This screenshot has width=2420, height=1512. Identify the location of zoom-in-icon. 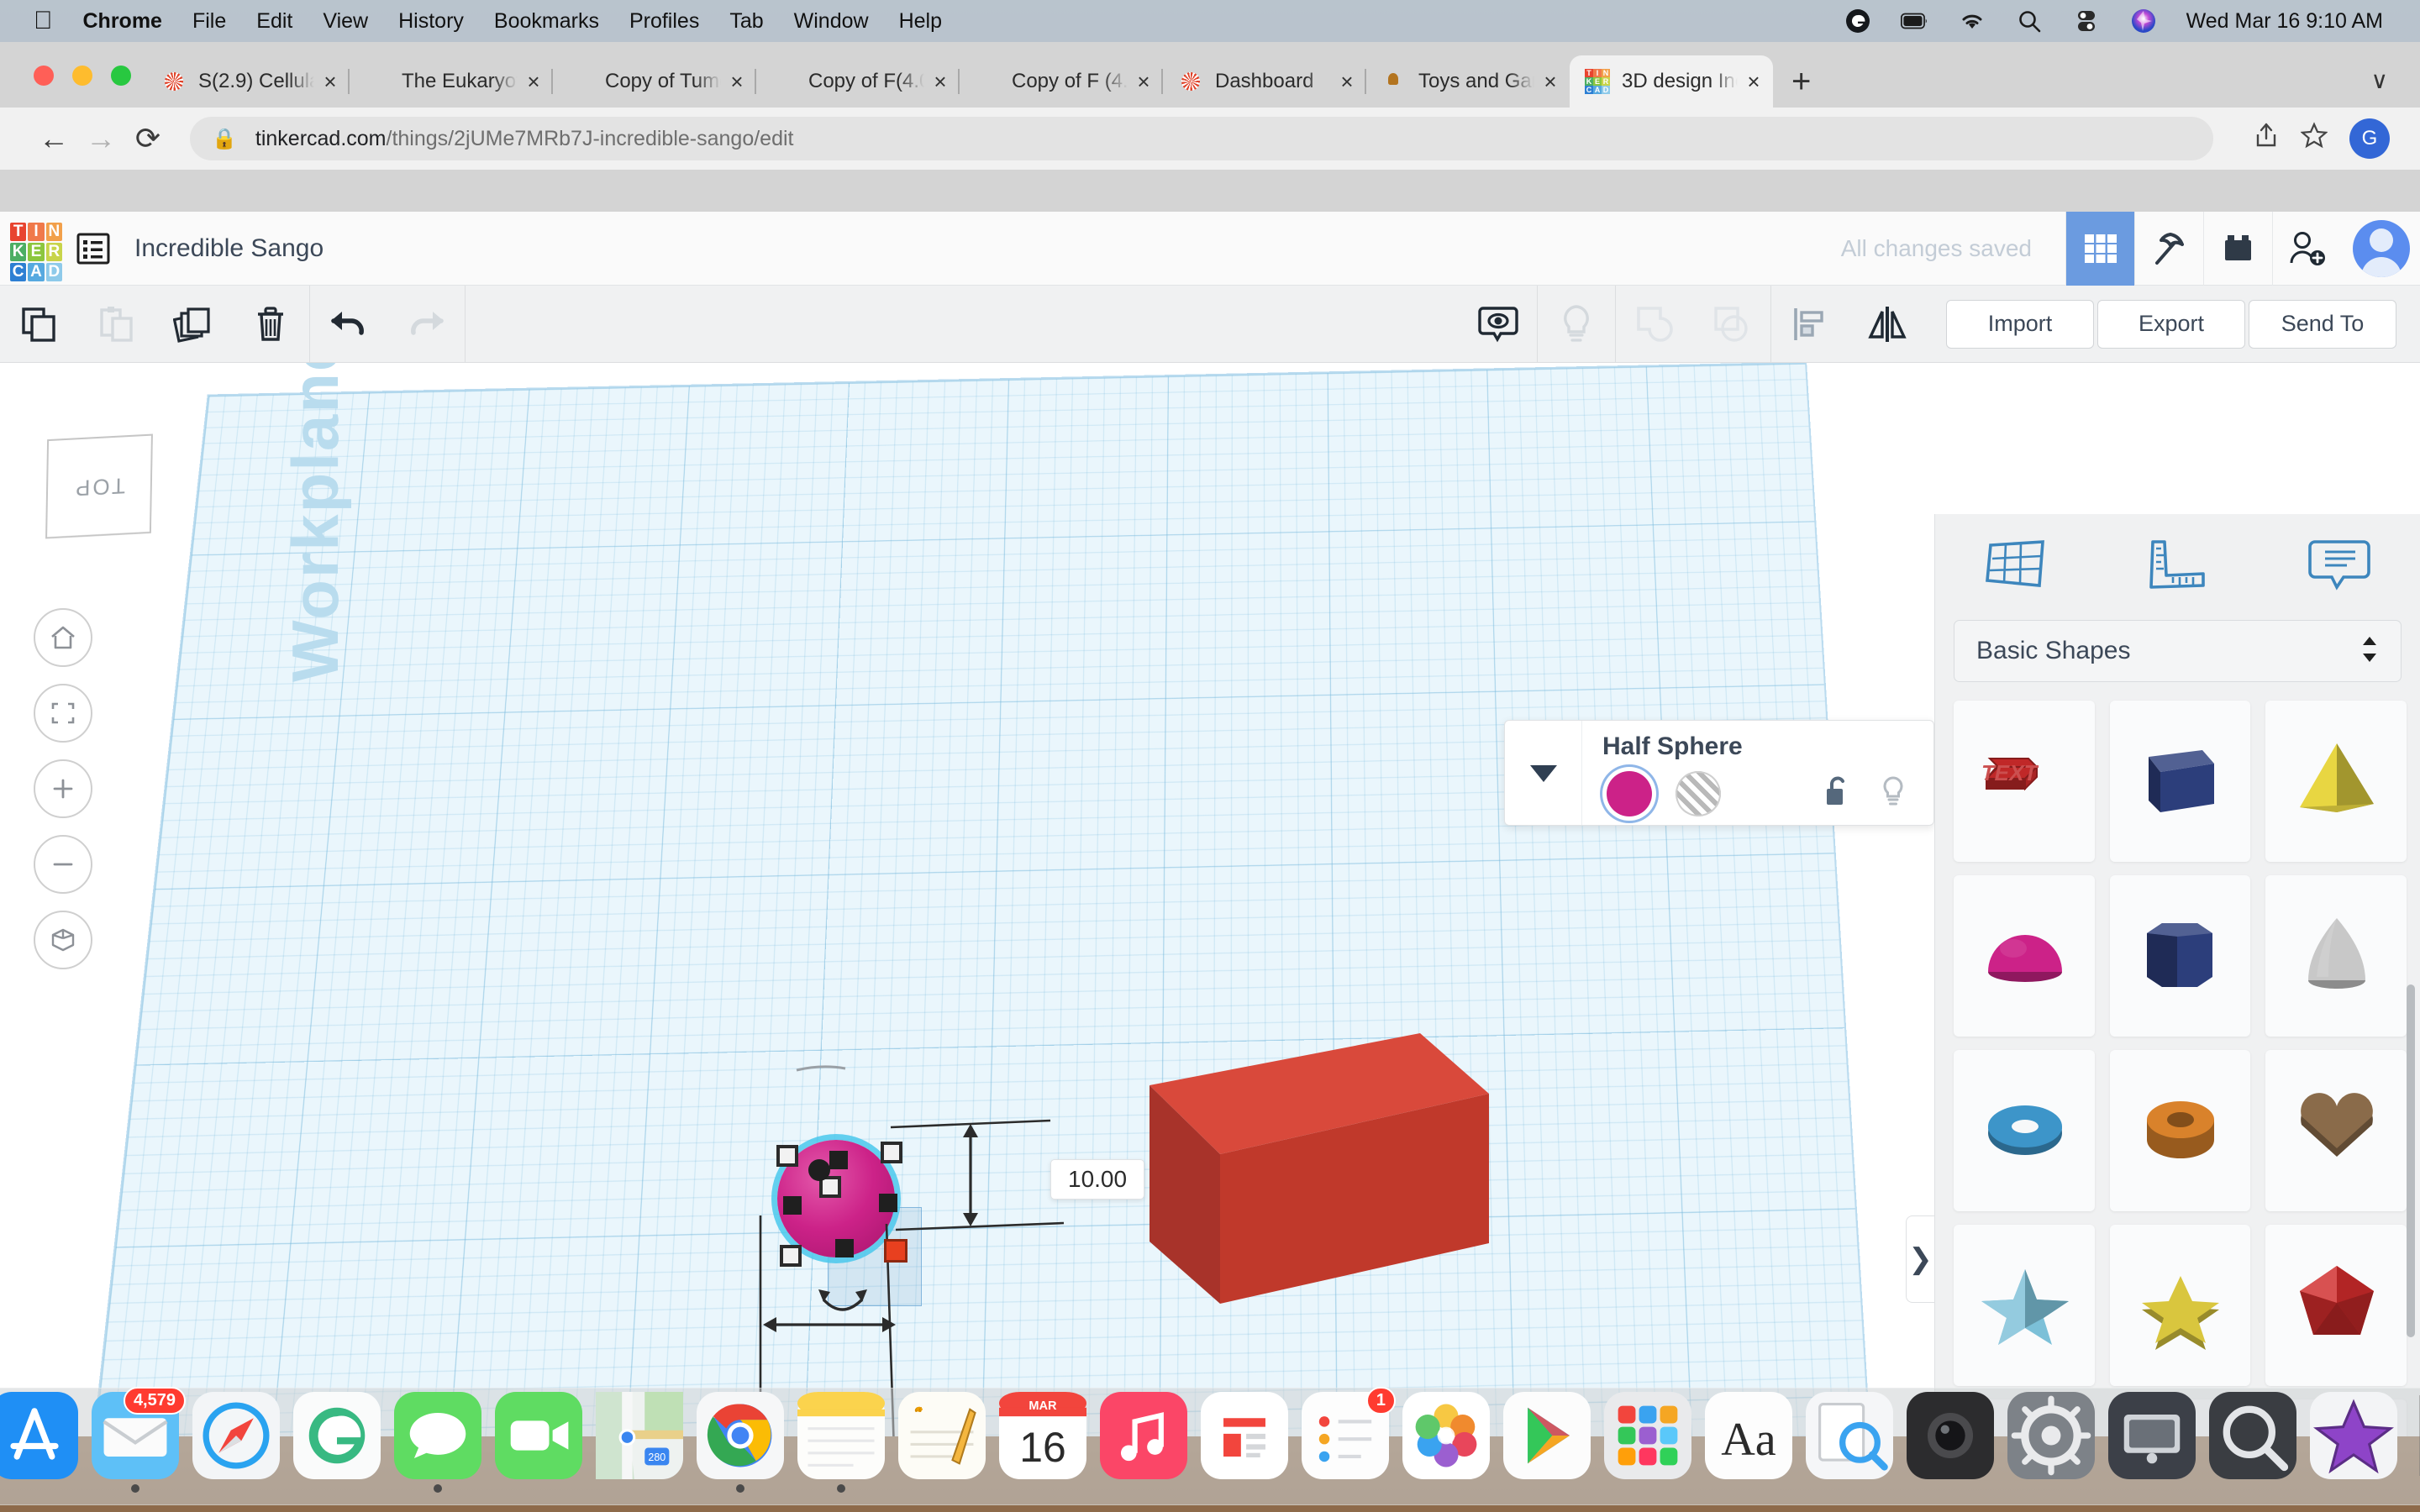
(63, 788).